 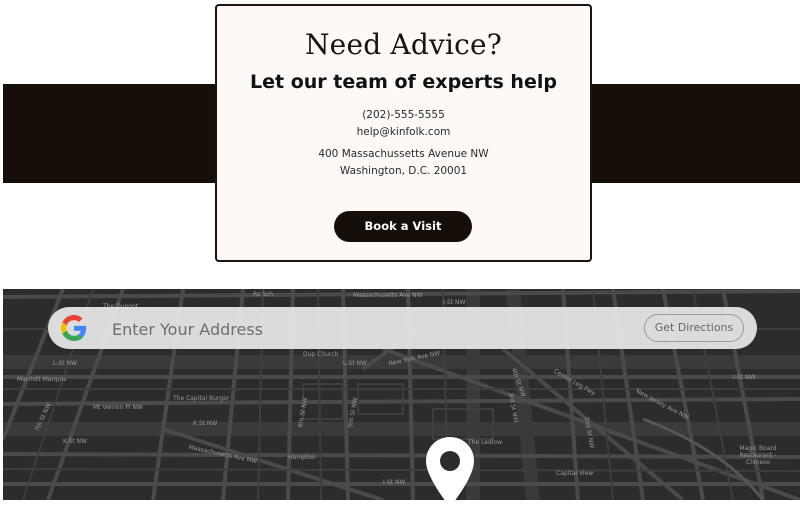 What do you see at coordinates (758, 455) in the screenshot?
I see `map-label: Magic Board Restaurant - Chinese` at bounding box center [758, 455].